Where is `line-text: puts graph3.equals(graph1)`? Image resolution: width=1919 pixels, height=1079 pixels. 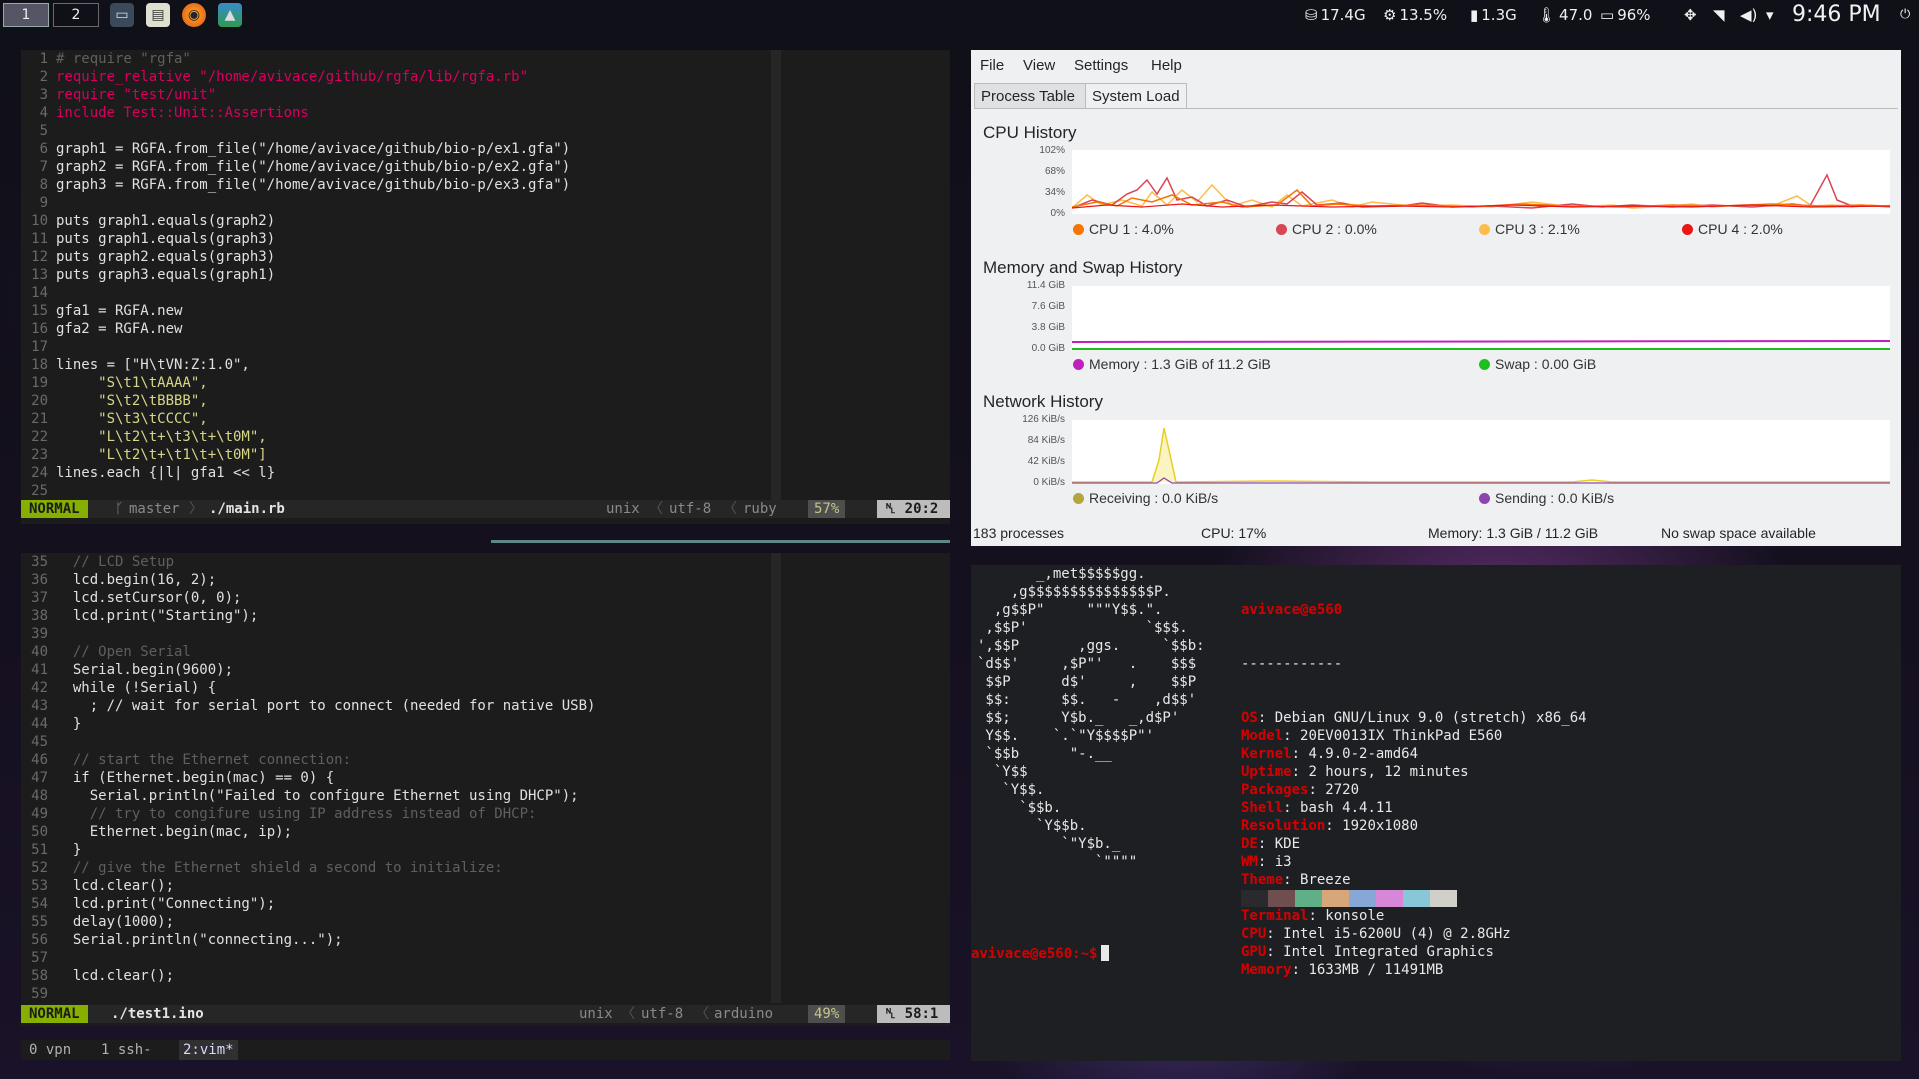 line-text: puts graph3.equals(graph1) is located at coordinates (166, 275).